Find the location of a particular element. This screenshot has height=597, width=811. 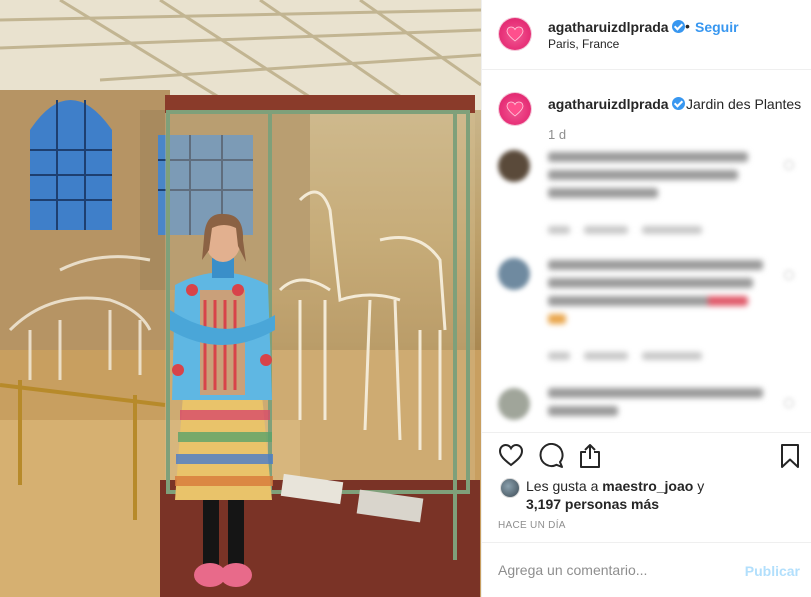

follow-button: Seguir is located at coordinates (717, 27).